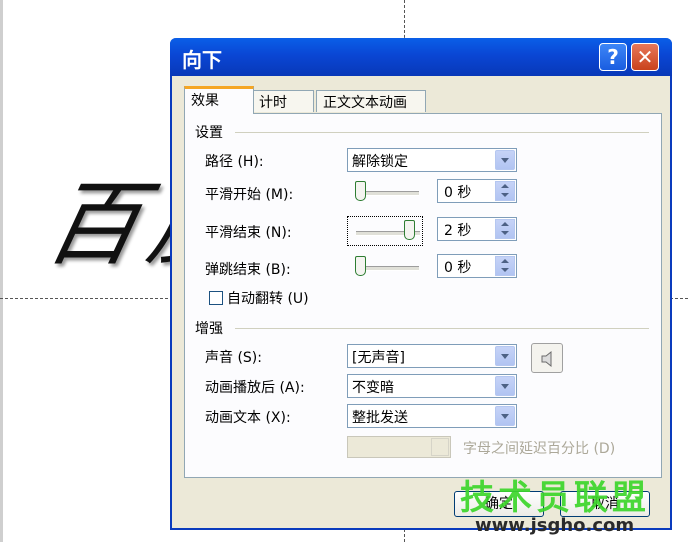  What do you see at coordinates (387, 192) in the screenshot?
I see `smooth-start-slider` at bounding box center [387, 192].